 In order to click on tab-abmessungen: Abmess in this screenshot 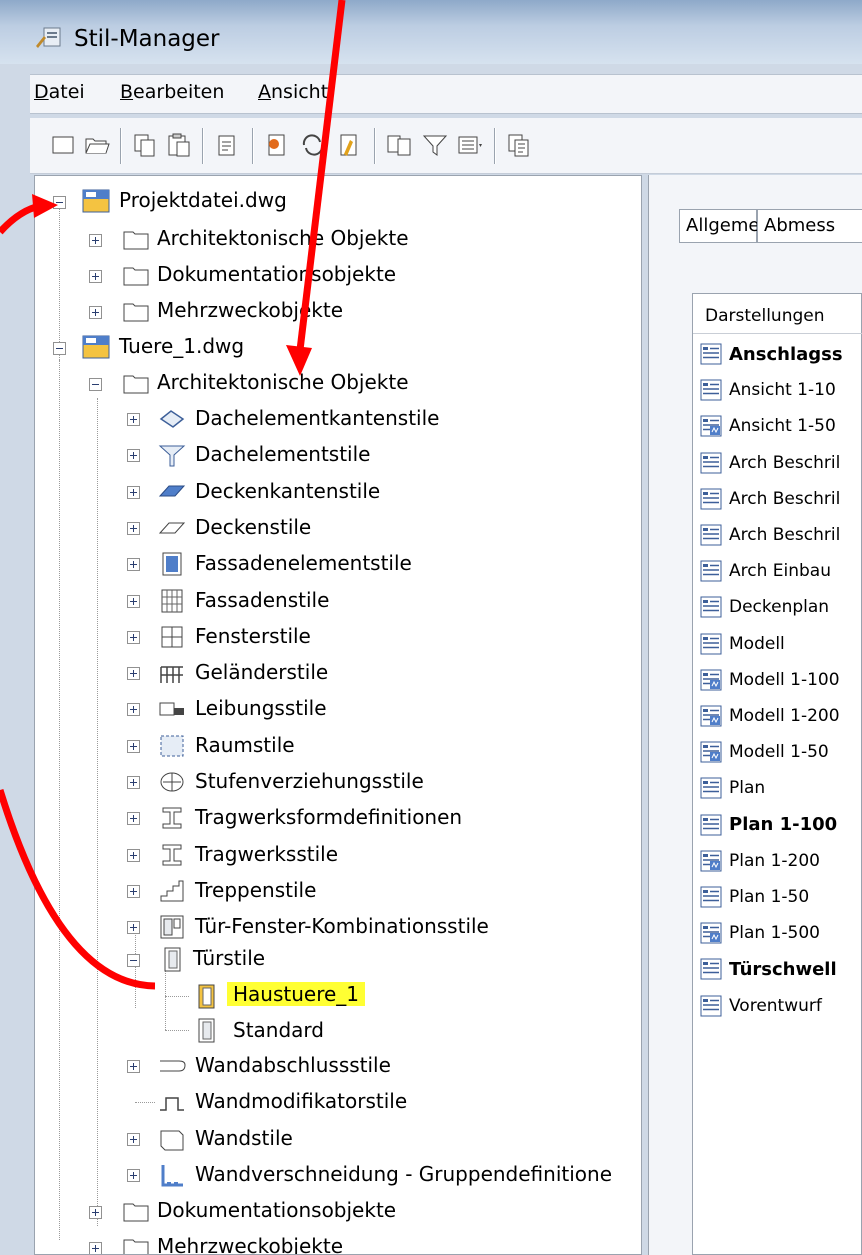, I will do `click(809, 226)`.